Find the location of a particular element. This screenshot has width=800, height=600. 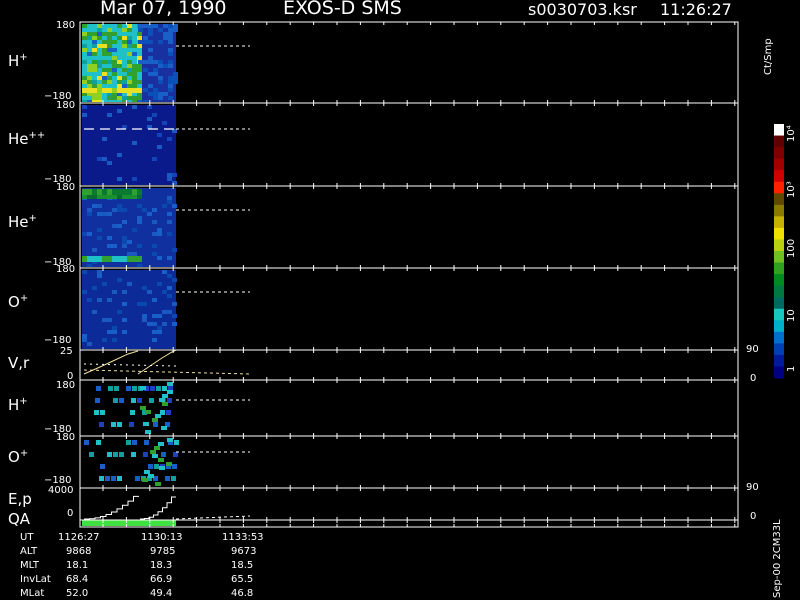

panel-label-vr: V,r is located at coordinates (19, 363).